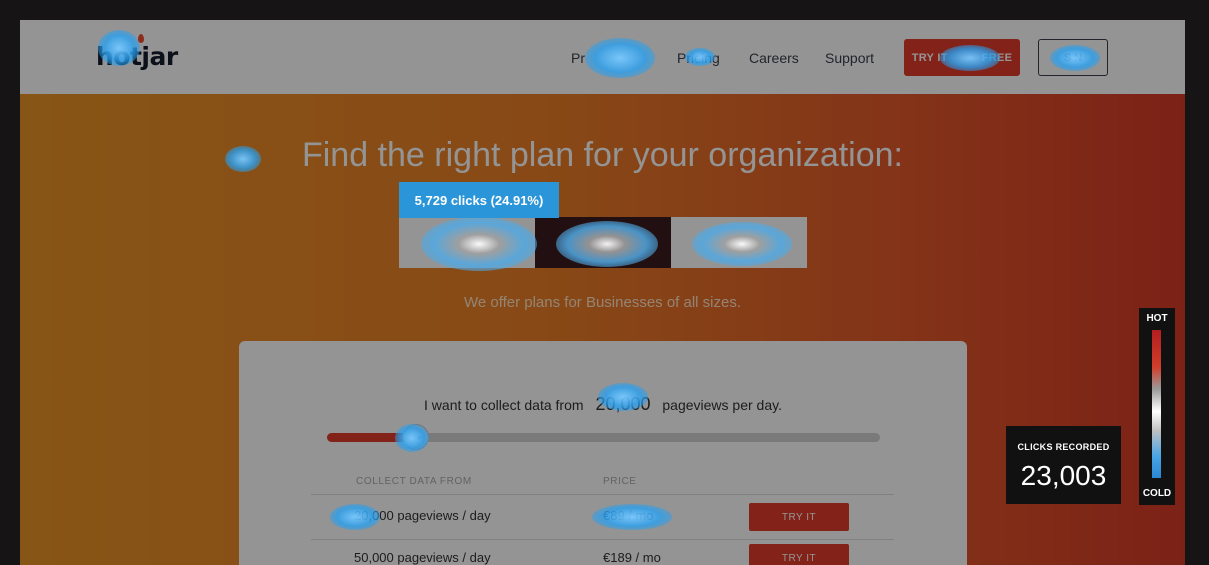  Describe the element at coordinates (371, 437) in the screenshot. I see `slider-fill` at that location.